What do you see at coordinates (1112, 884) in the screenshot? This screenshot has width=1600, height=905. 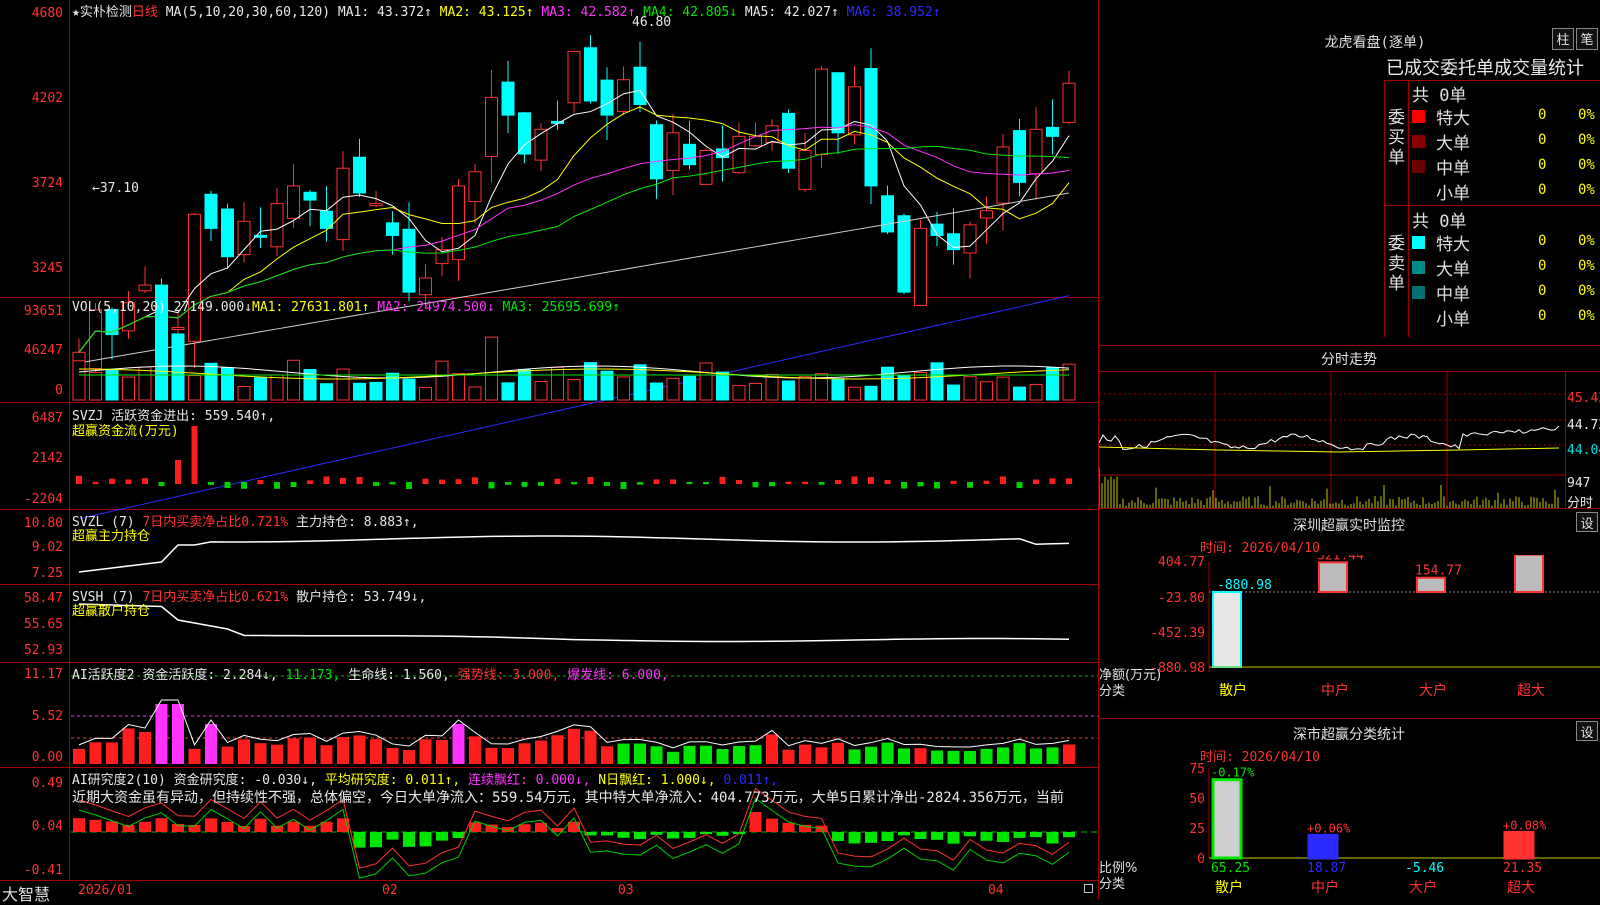 I see `class-category-caption: 分类` at bounding box center [1112, 884].